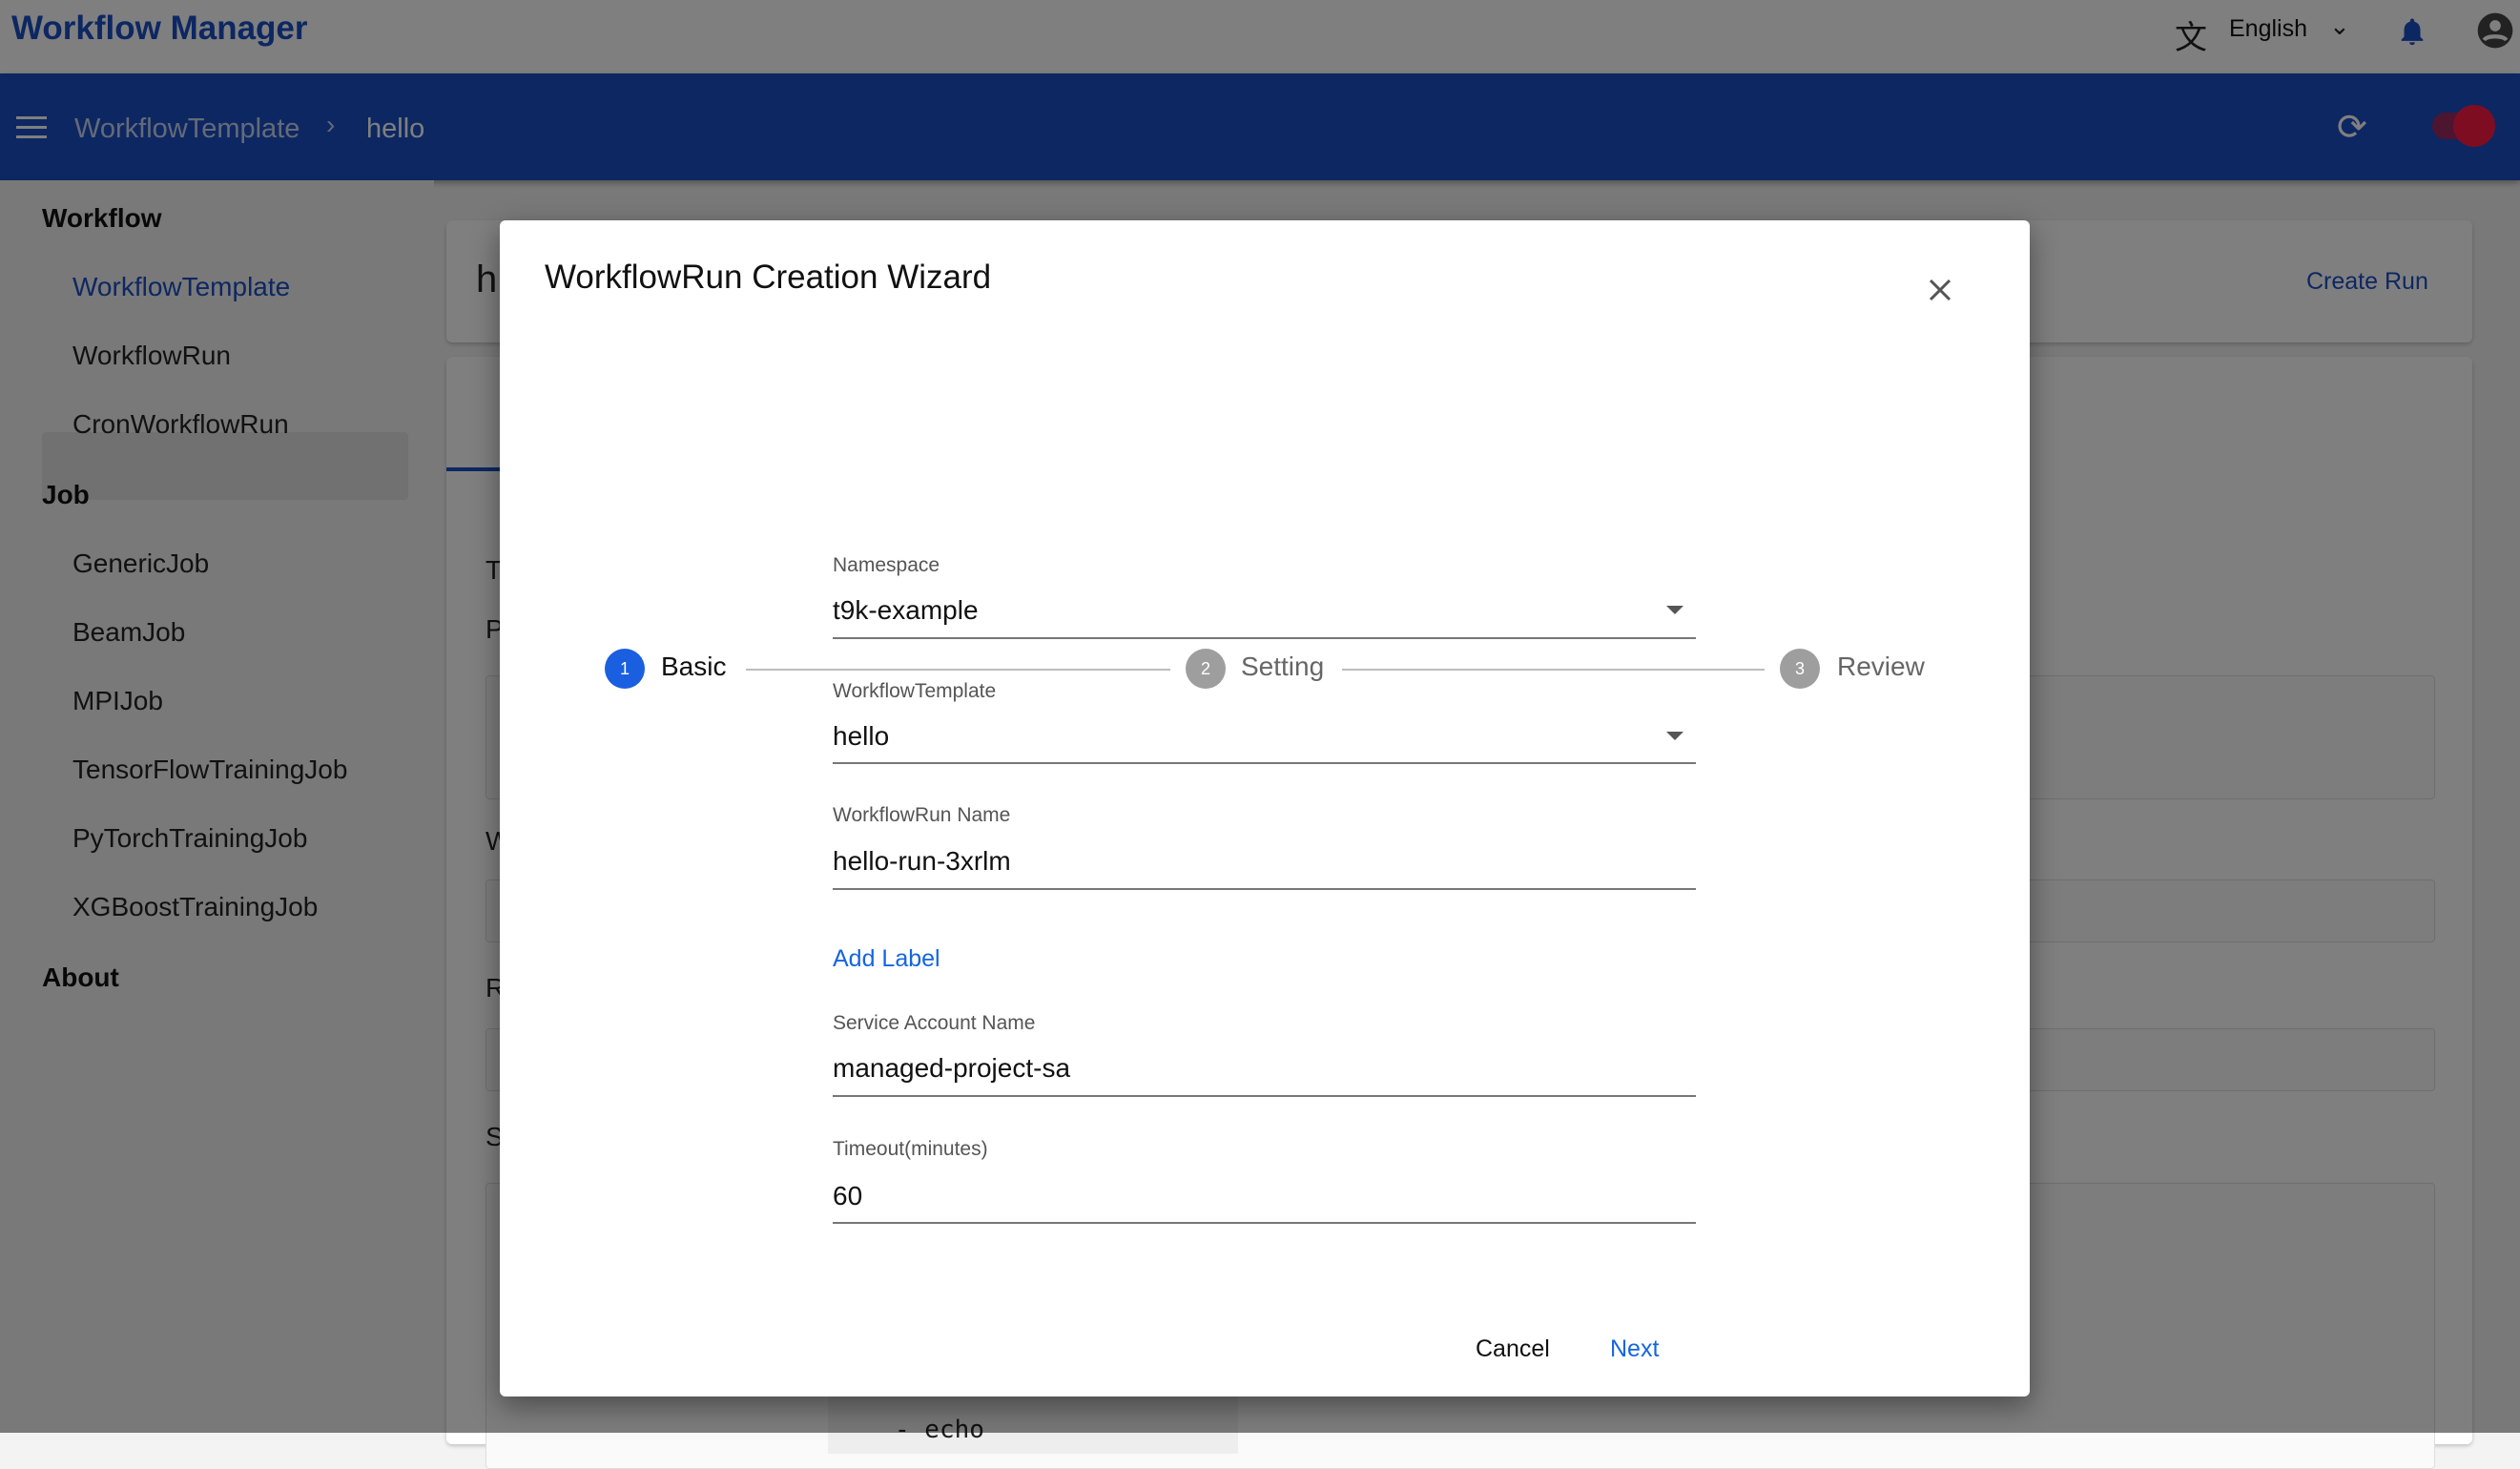  I want to click on namespace-label: Namespace, so click(887, 565).